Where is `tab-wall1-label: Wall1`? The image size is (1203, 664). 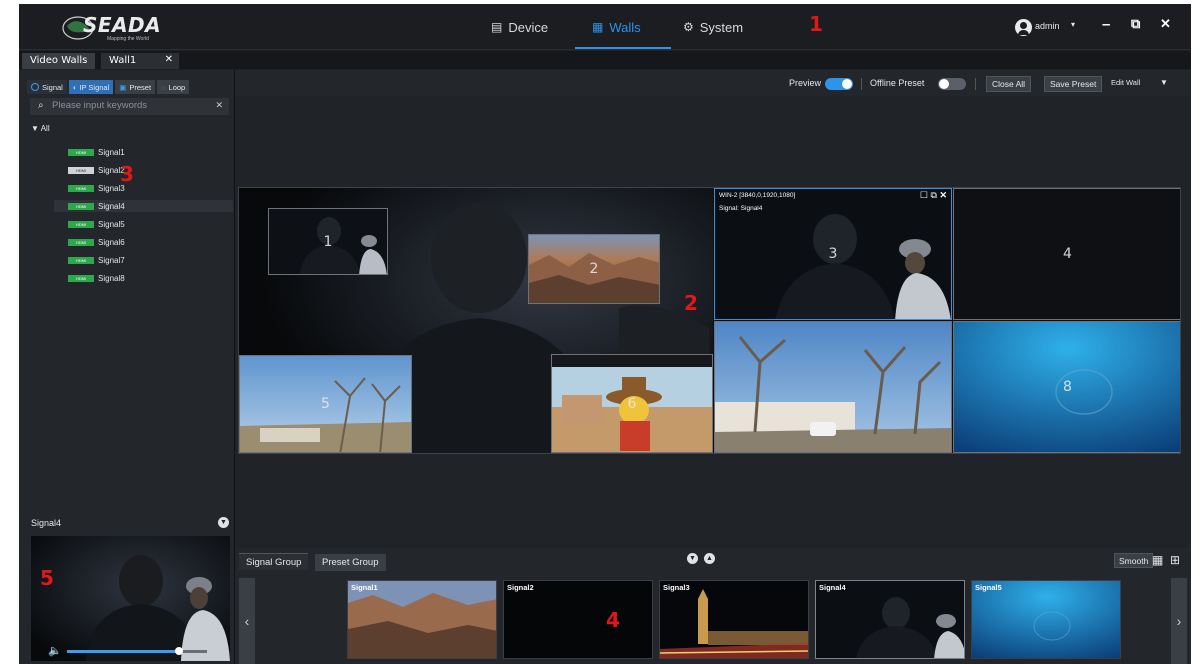 tab-wall1-label: Wall1 is located at coordinates (123, 60).